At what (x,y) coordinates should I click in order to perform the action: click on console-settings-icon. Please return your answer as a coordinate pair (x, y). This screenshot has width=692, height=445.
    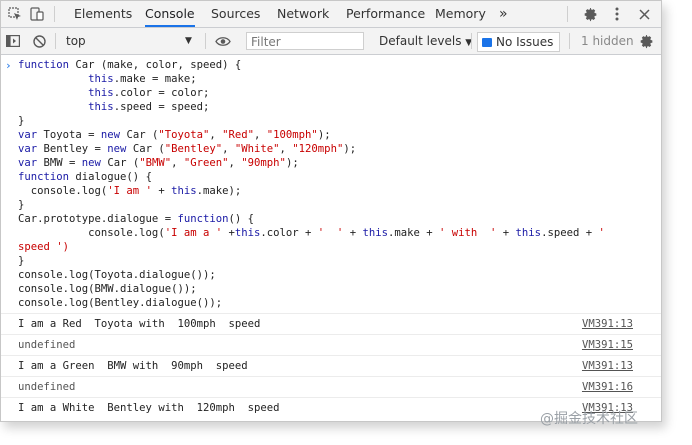
    Looking at the image, I should click on (646, 41).